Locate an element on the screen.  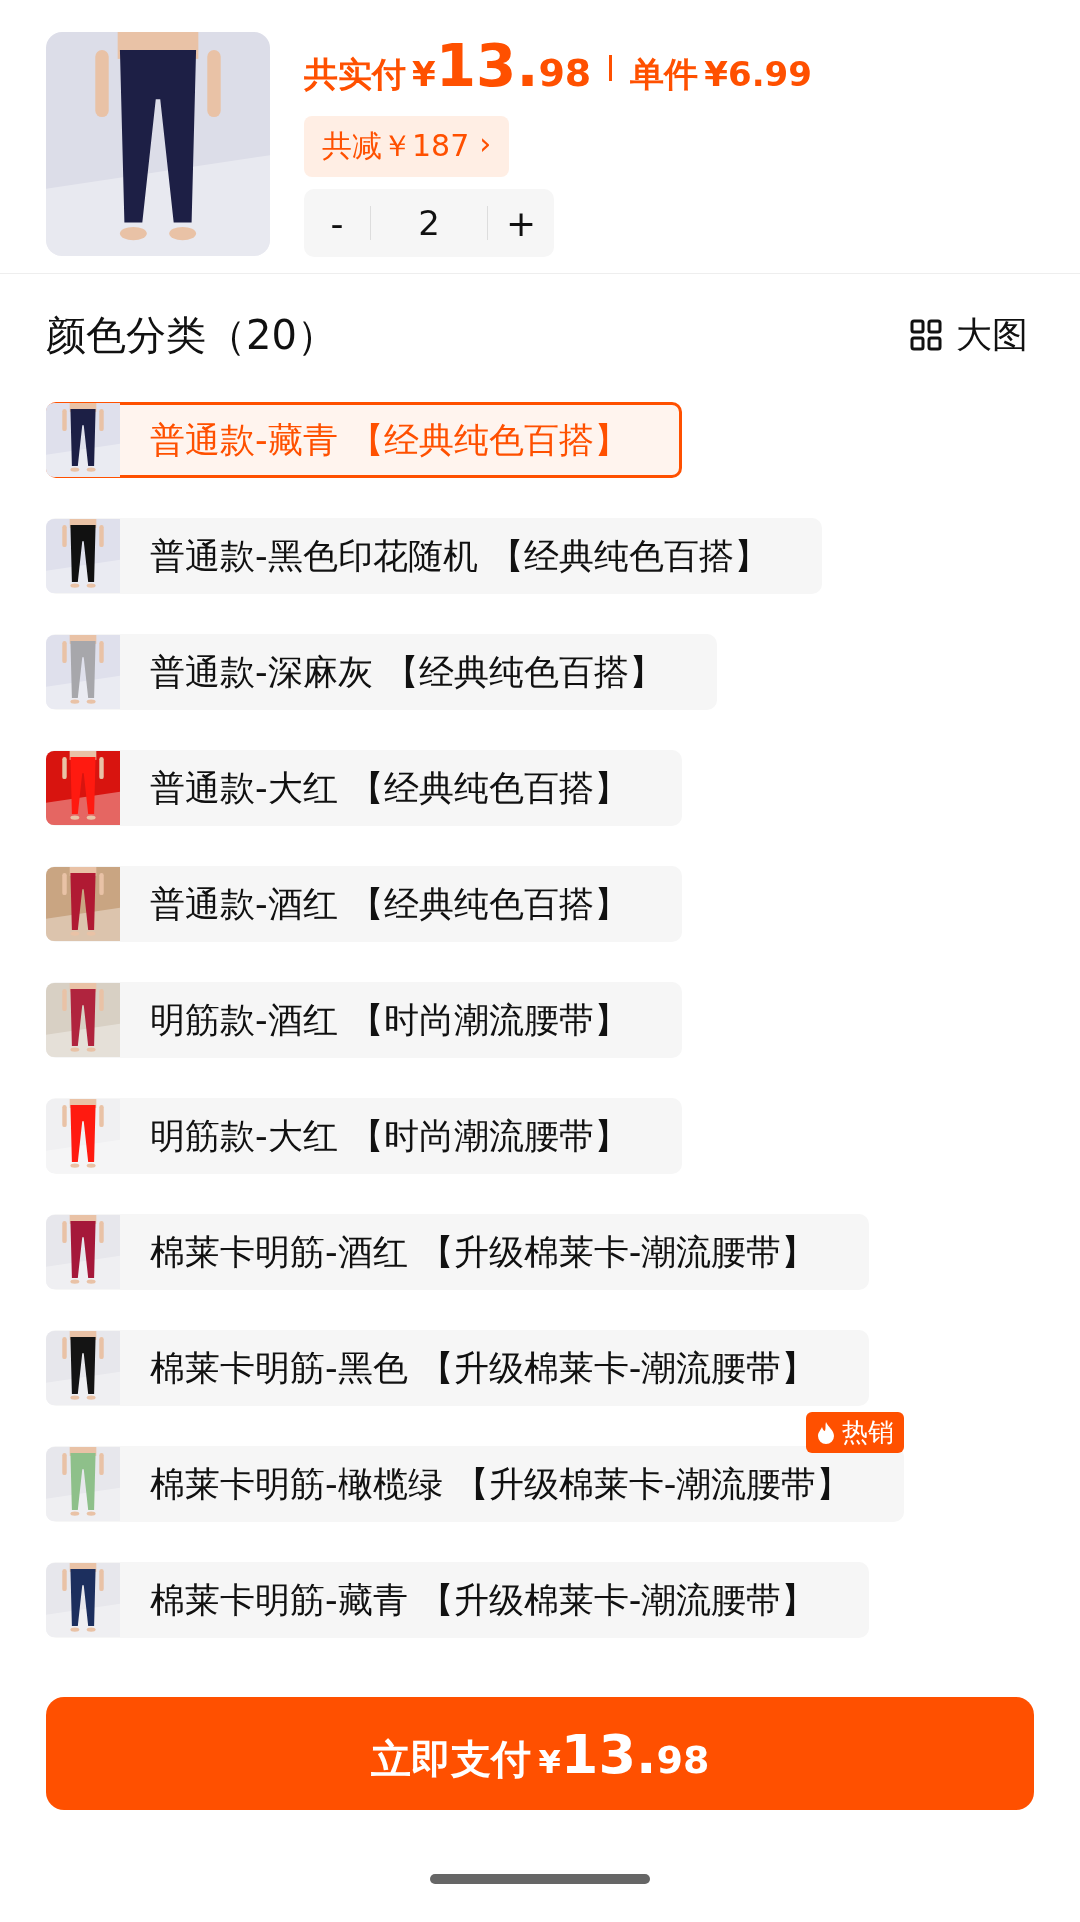
color-option: 明筋款-酒红 【时尚潮流腰带】 is located at coordinates (364, 1020).